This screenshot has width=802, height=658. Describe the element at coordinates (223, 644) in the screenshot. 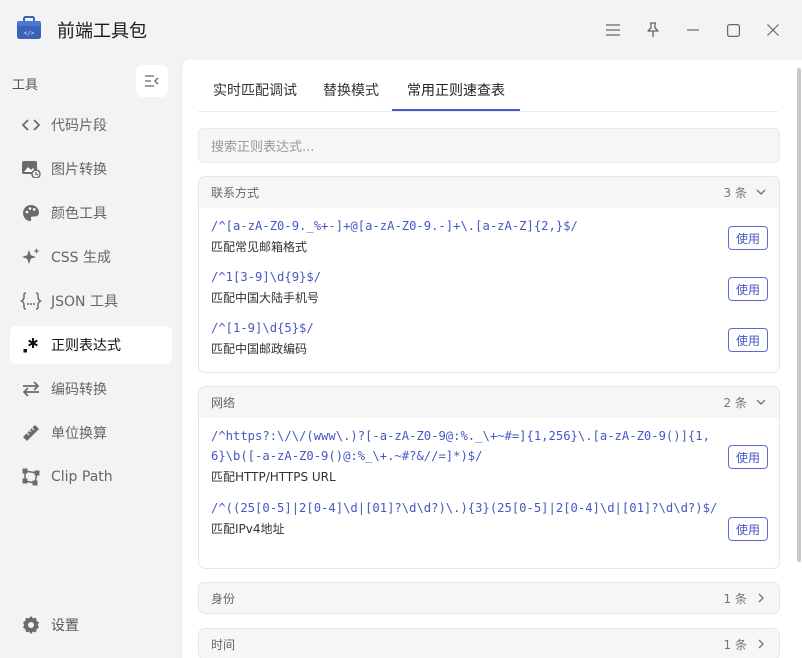

I see `group-title: 时间` at that location.